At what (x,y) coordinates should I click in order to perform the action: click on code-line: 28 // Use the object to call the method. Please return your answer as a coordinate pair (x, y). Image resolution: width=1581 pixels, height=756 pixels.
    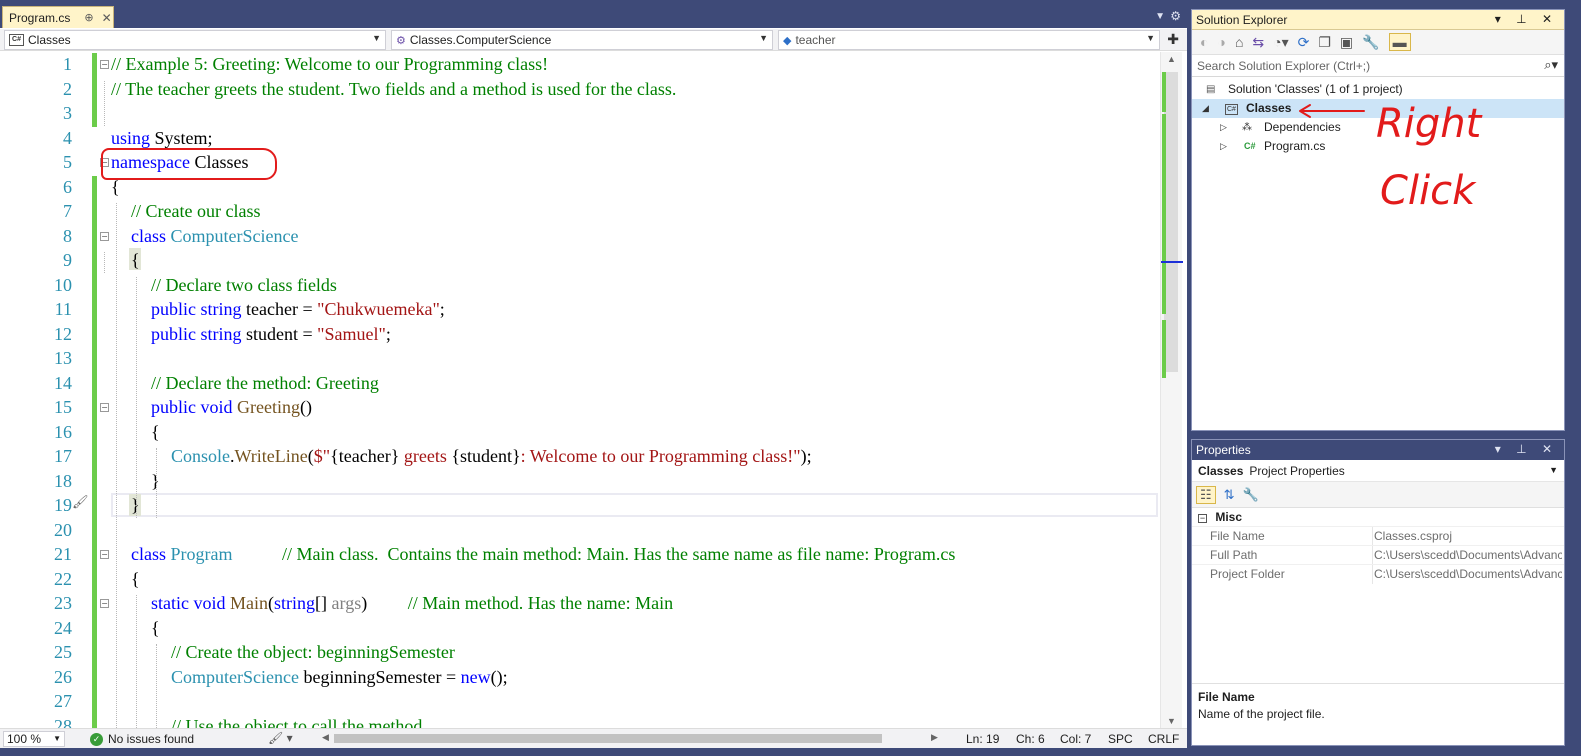
    Looking at the image, I should click on (580, 721).